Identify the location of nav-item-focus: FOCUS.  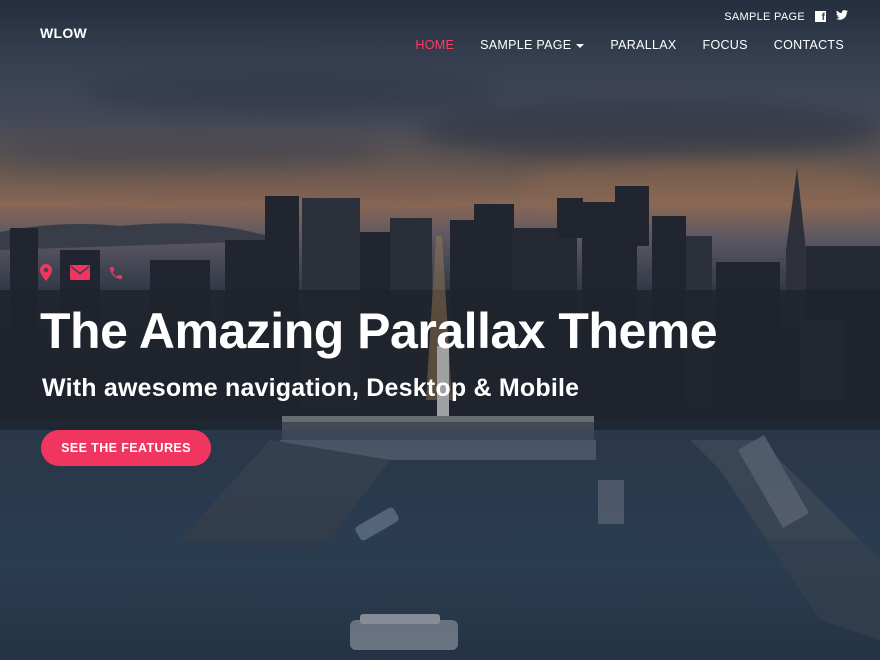
(725, 45).